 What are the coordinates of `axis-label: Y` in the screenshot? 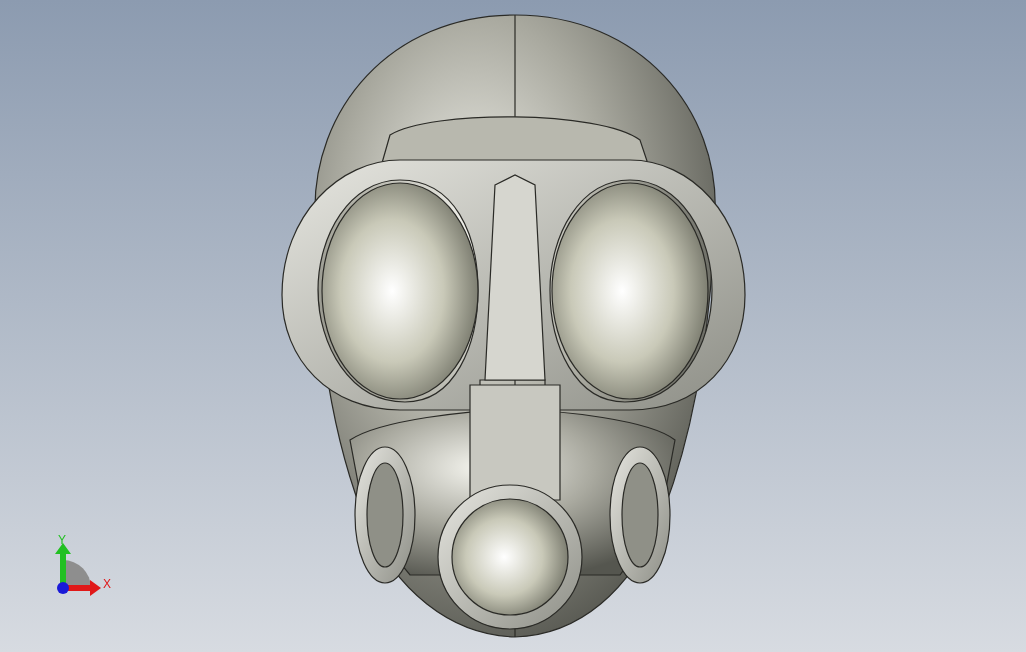 It's located at (62, 540).